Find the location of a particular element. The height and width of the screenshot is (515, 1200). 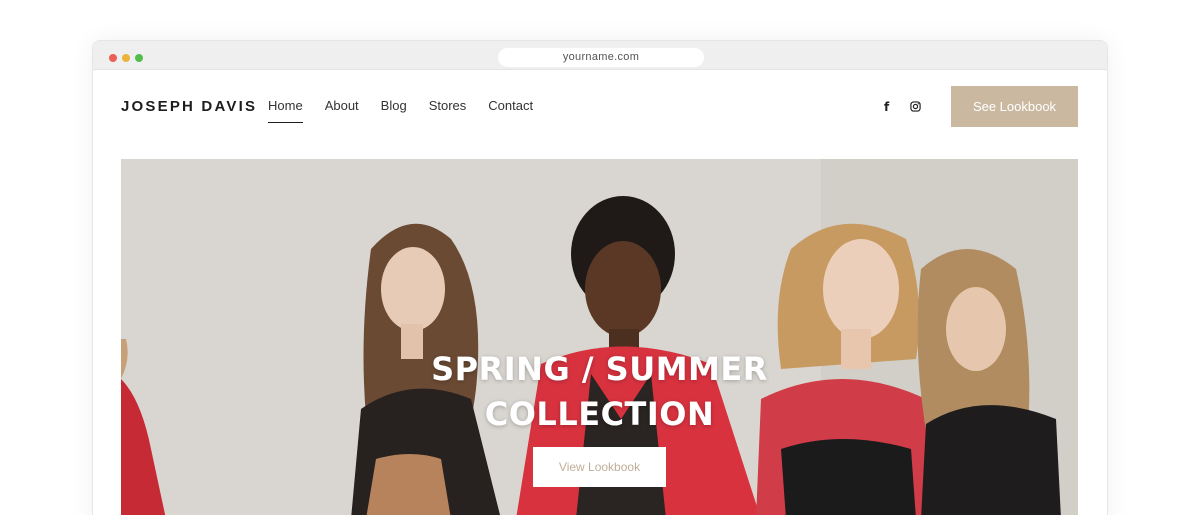

view-lookbook-button: View Lookbook is located at coordinates (599, 467).